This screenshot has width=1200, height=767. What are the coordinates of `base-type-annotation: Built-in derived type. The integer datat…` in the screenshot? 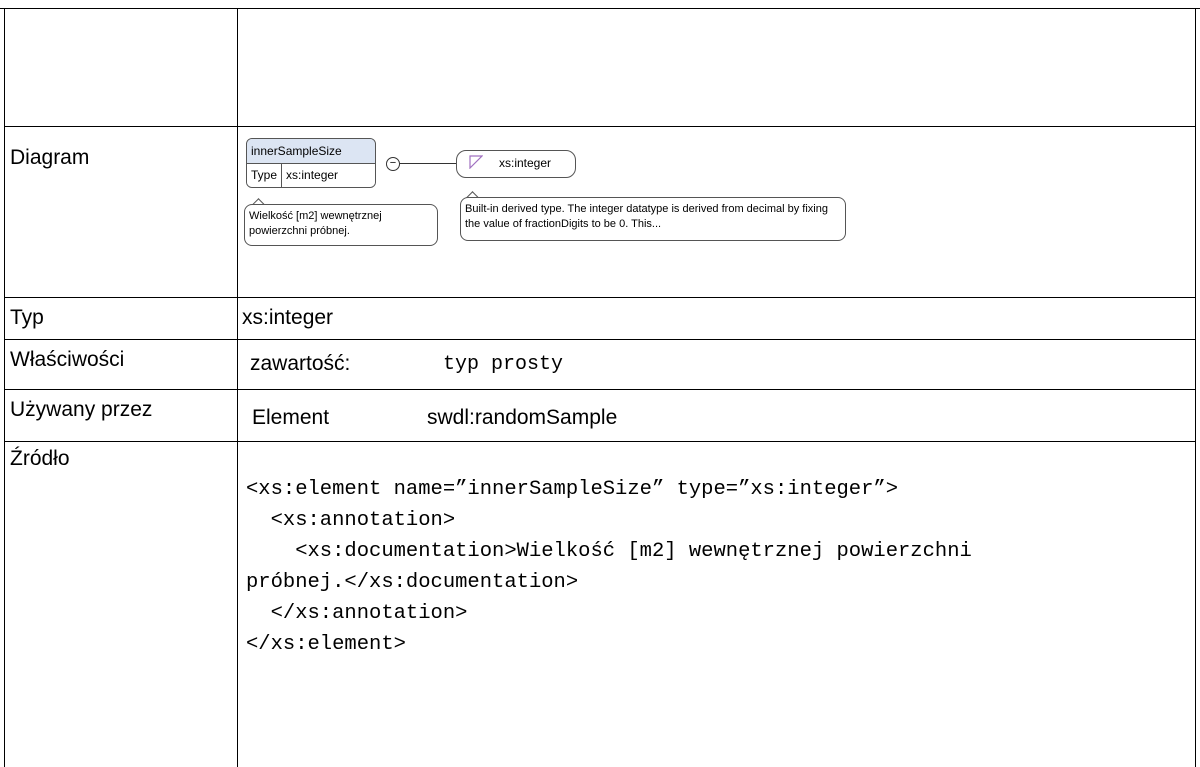 It's located at (653, 219).